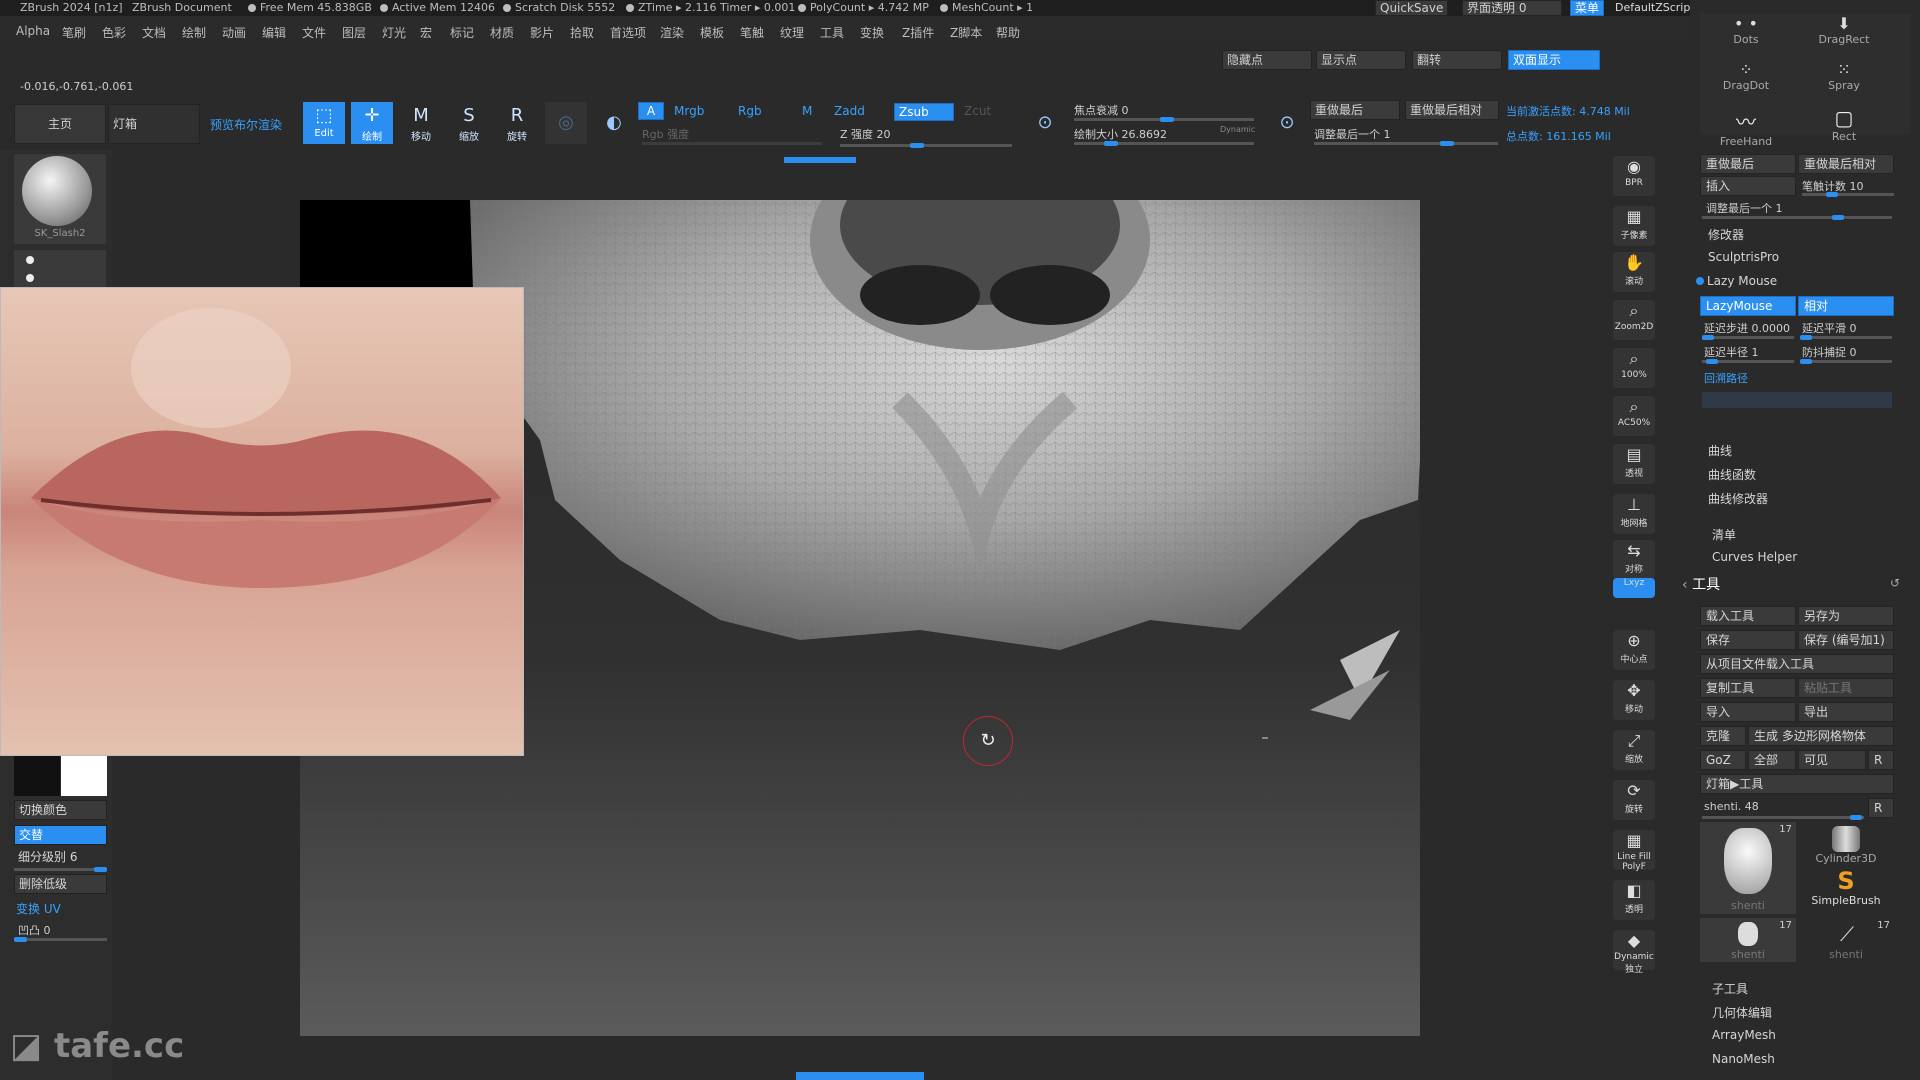 This screenshot has height=1080, width=1920. What do you see at coordinates (792, 32) in the screenshot?
I see `menu-item: 纹理` at bounding box center [792, 32].